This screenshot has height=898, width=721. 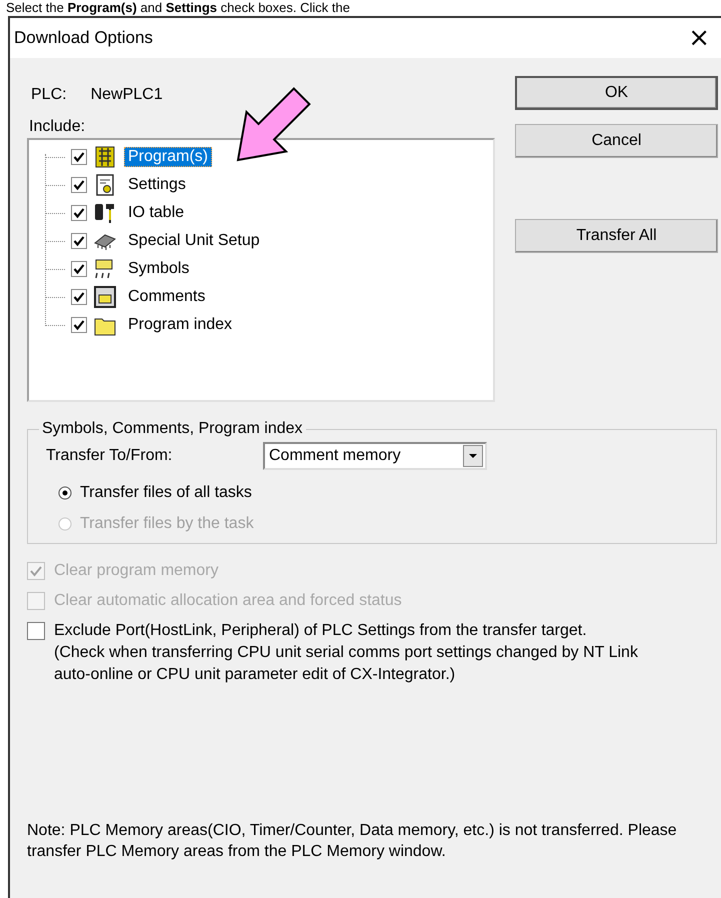 What do you see at coordinates (167, 524) in the screenshot?
I see `radio-label: Transfer files by the task` at bounding box center [167, 524].